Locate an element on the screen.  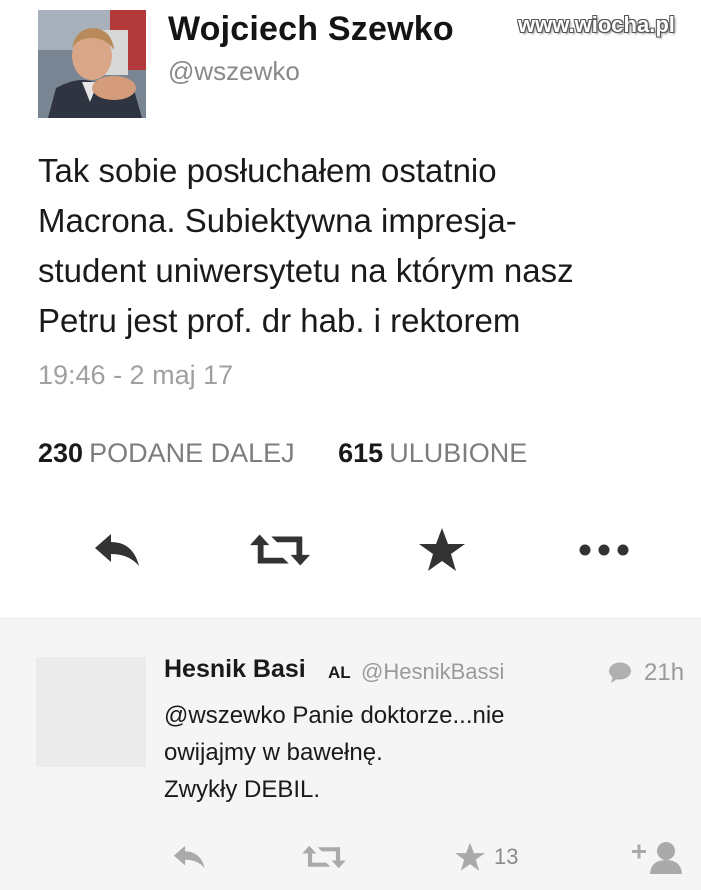
retweets-label: PODANE DALEJ is located at coordinates (192, 453).